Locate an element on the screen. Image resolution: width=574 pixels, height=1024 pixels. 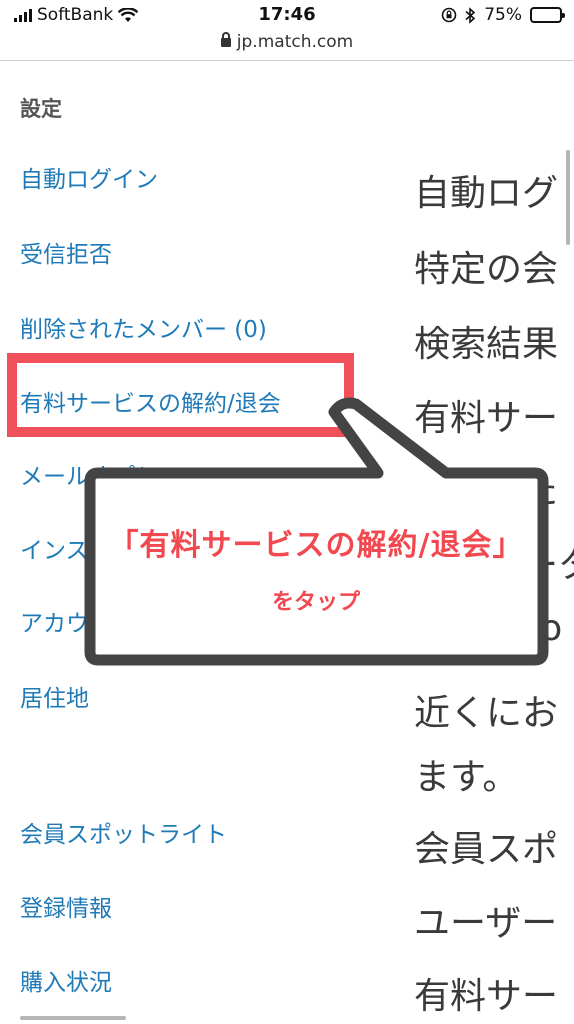
horizontal-scrollbar is located at coordinates (73, 1018).